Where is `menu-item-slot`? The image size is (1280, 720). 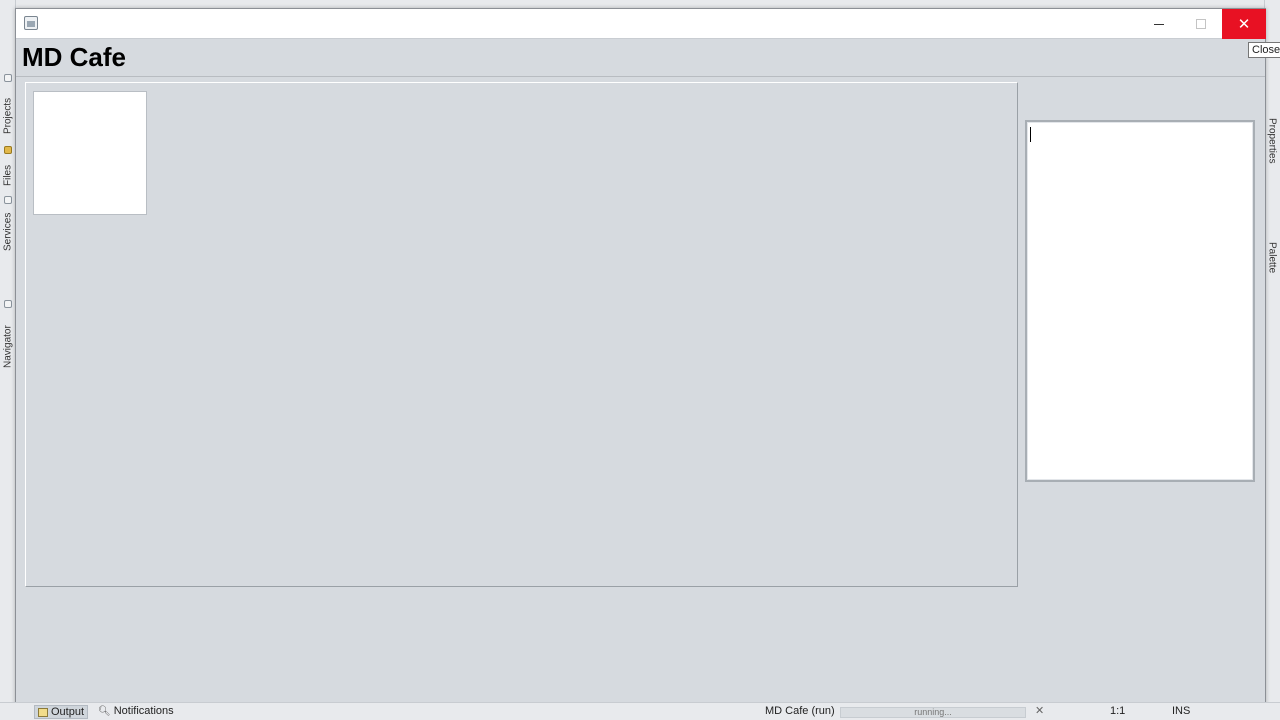
menu-item-slot is located at coordinates (90, 153).